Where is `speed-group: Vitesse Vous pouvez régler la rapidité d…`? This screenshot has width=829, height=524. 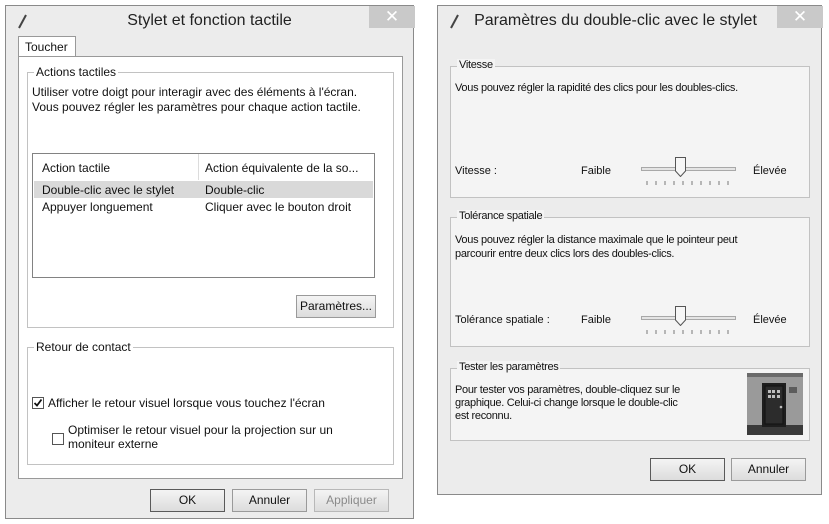
speed-group: Vitesse Vous pouvez régler la rapidité d… is located at coordinates (630, 128).